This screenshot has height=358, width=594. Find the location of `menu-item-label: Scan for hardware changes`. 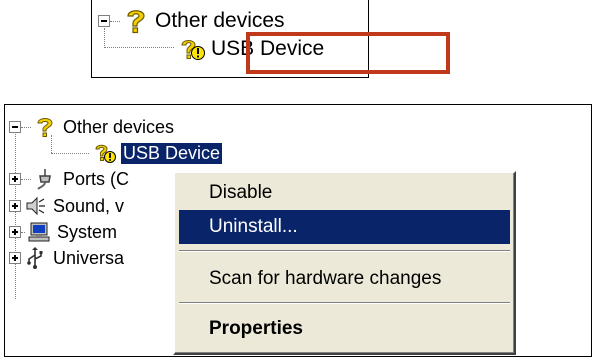

menu-item-label: Scan for hardware changes is located at coordinates (325, 278).